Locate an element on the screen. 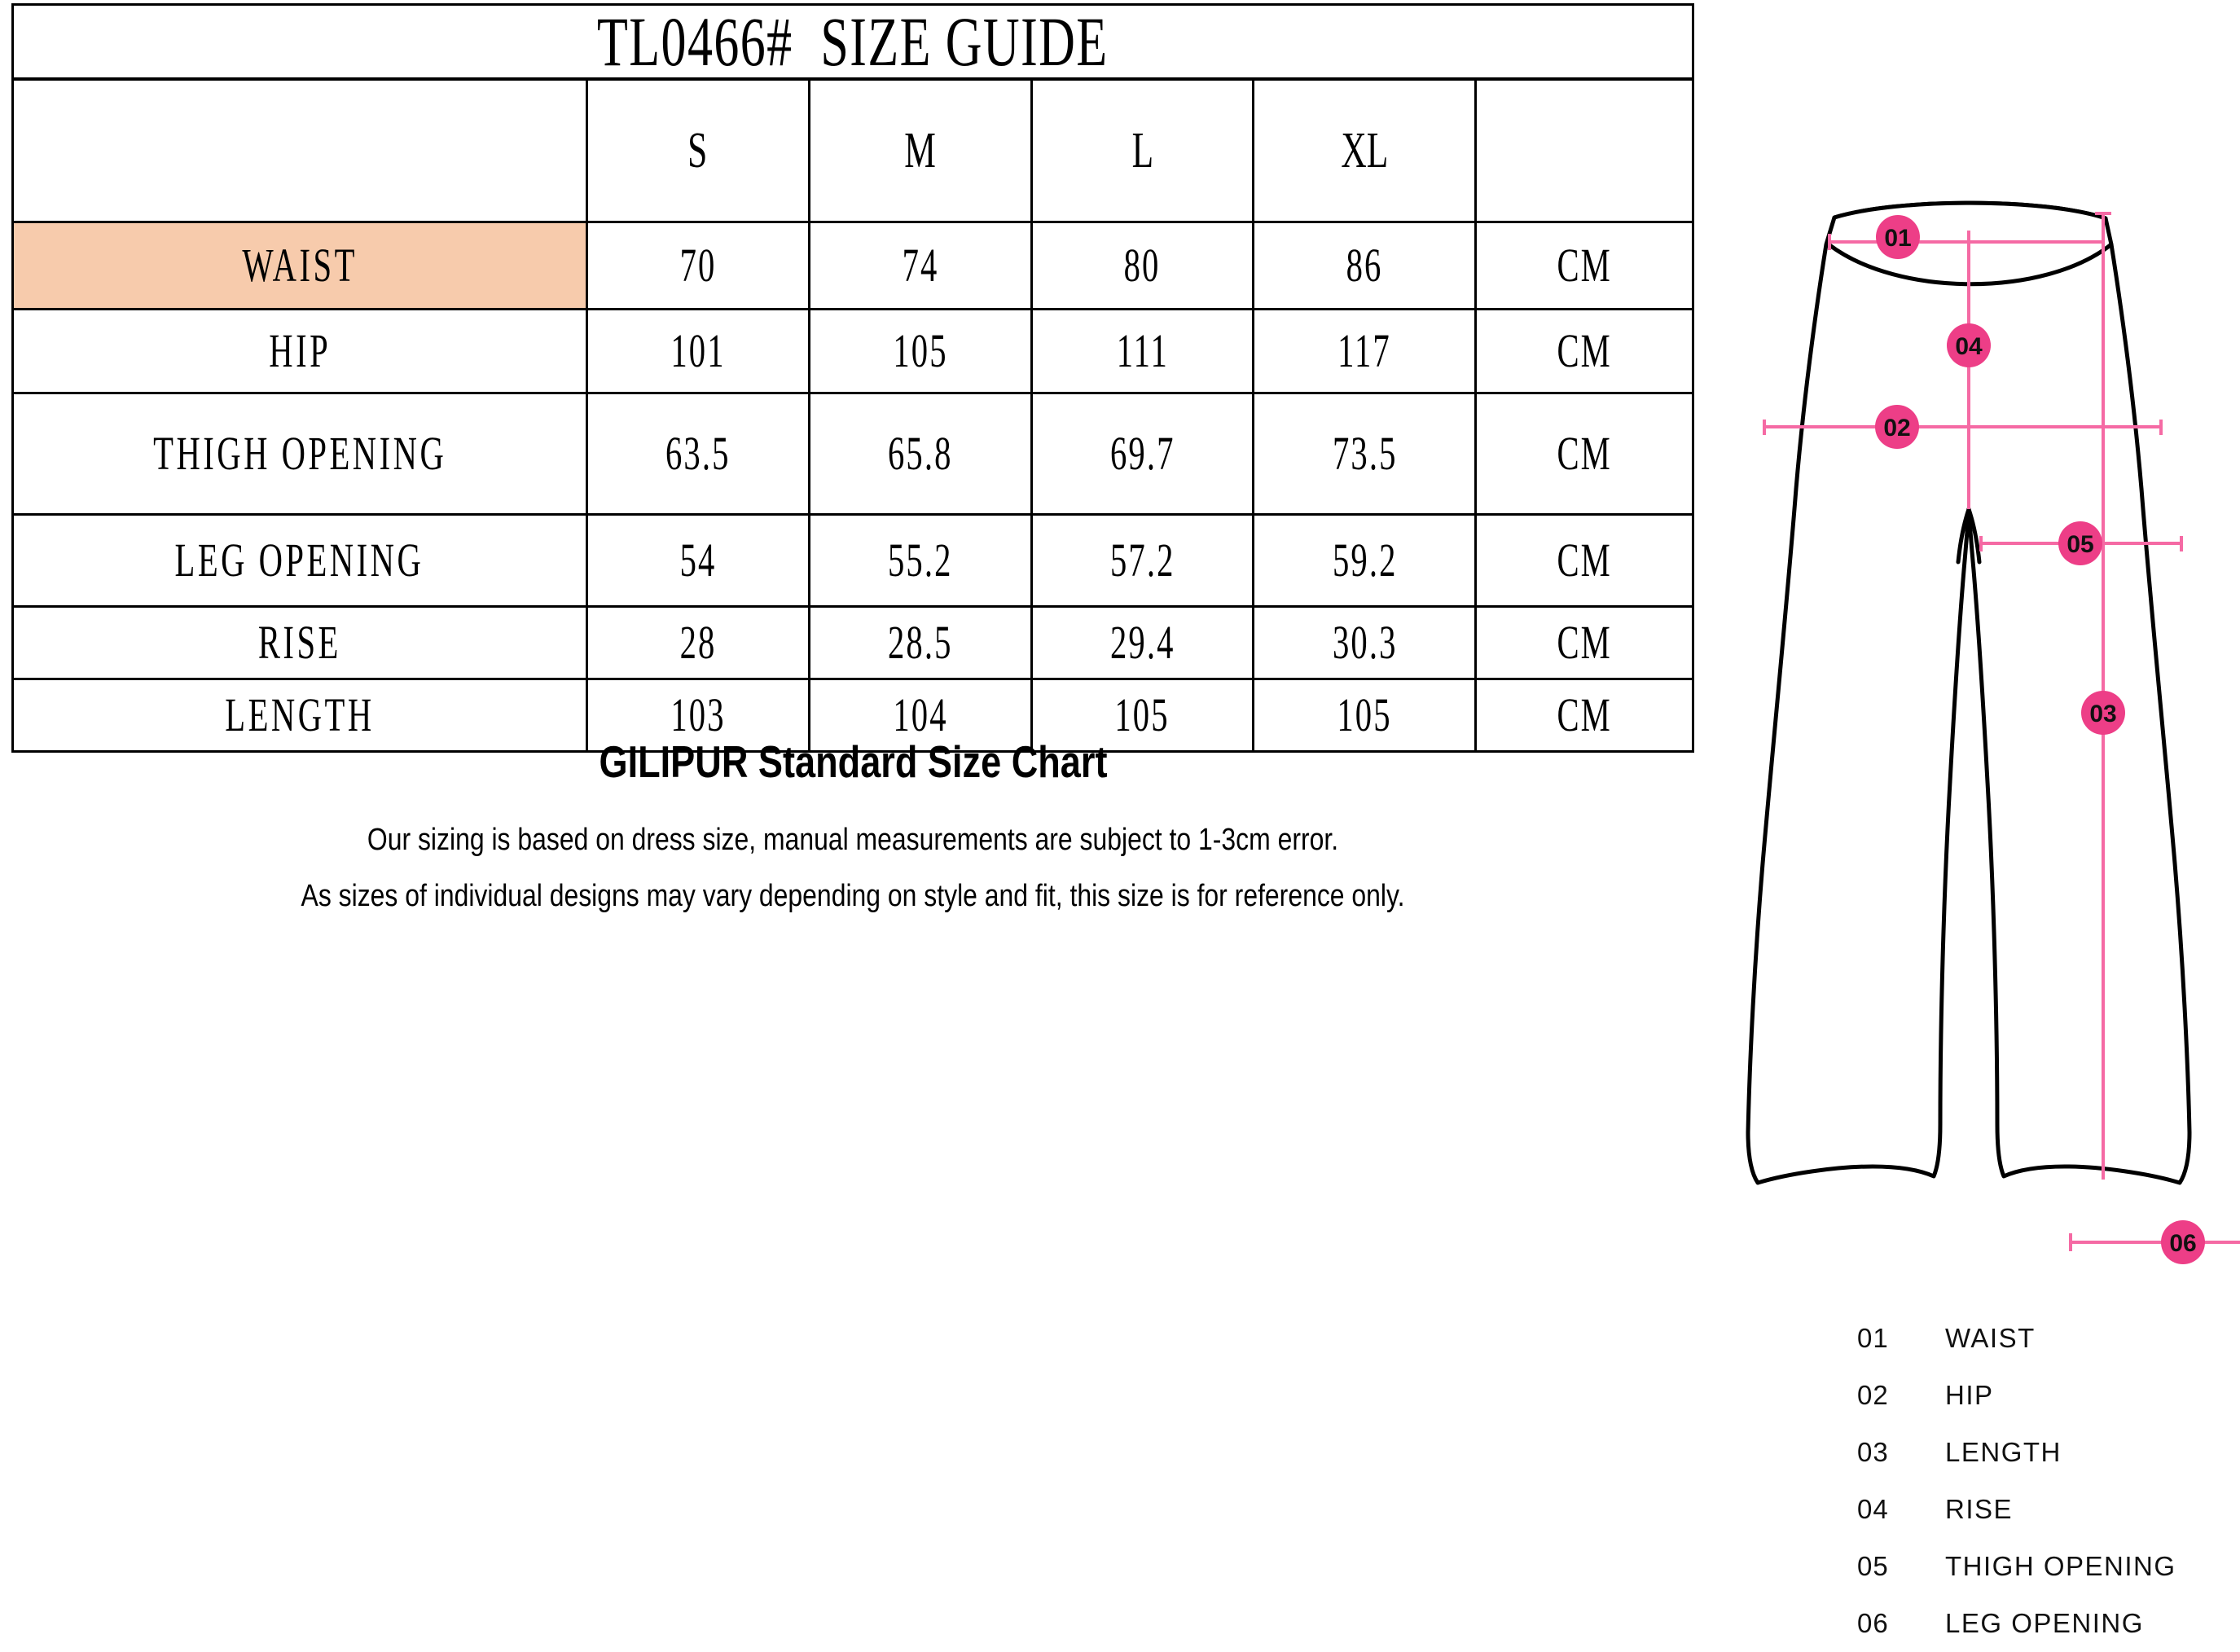  row-label-hip: HIP is located at coordinates (299, 351).